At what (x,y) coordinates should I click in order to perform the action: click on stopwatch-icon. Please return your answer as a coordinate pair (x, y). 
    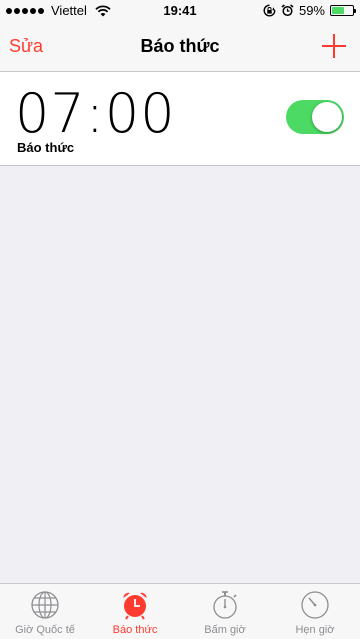
    Looking at the image, I should click on (225, 605).